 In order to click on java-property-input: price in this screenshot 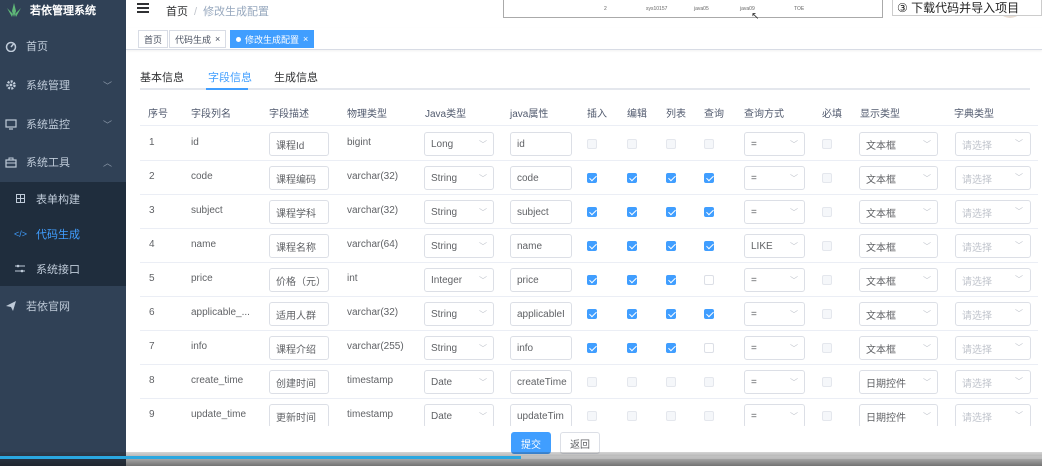, I will do `click(541, 280)`.